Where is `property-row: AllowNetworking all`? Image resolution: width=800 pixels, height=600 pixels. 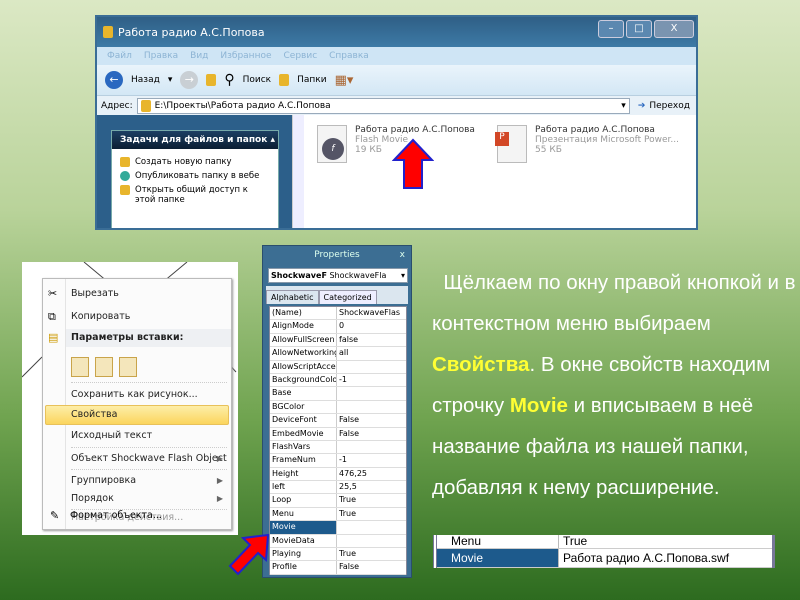
property-row: AllowNetworking all is located at coordinates (338, 354).